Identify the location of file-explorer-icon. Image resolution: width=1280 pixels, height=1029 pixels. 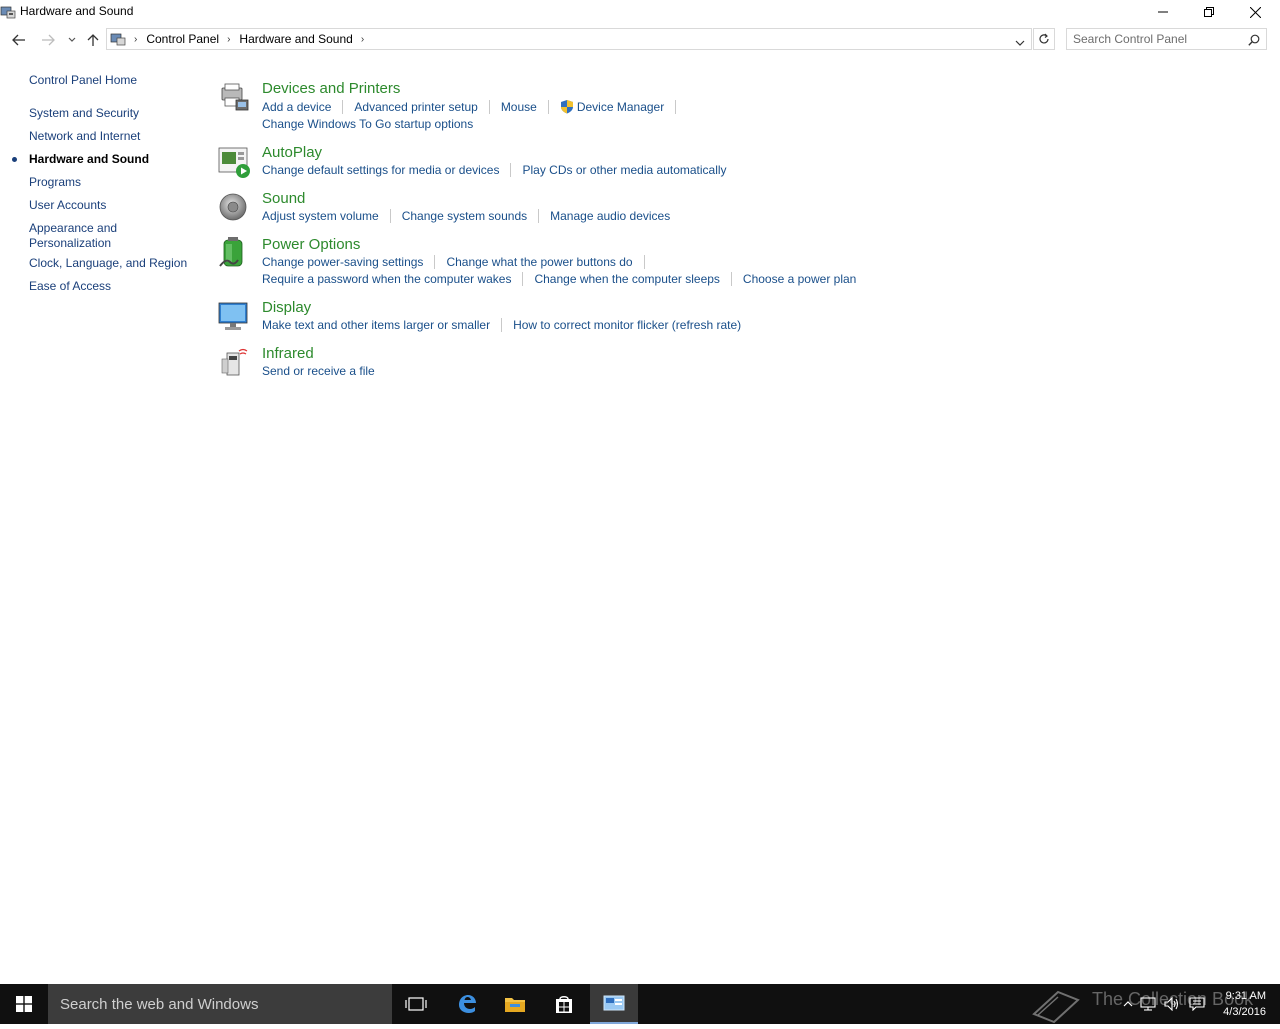
(515, 1004).